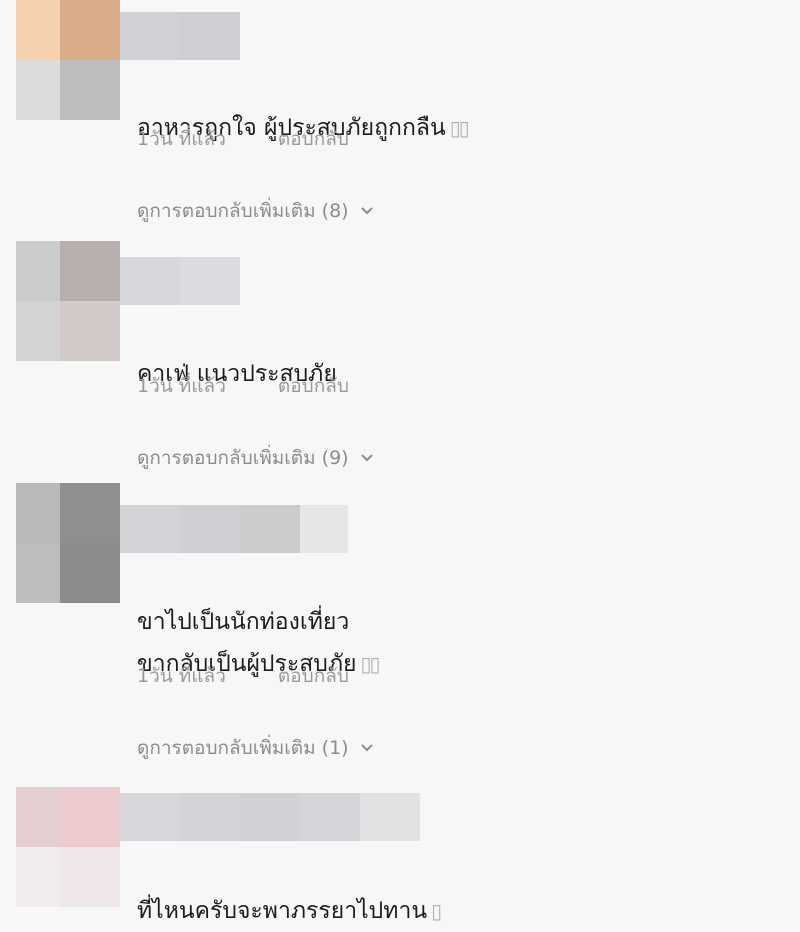  Describe the element at coordinates (243, 211) in the screenshot. I see `view-more-replies-label: ดูการตอบกลับเพิ่มเติม (8)` at that location.